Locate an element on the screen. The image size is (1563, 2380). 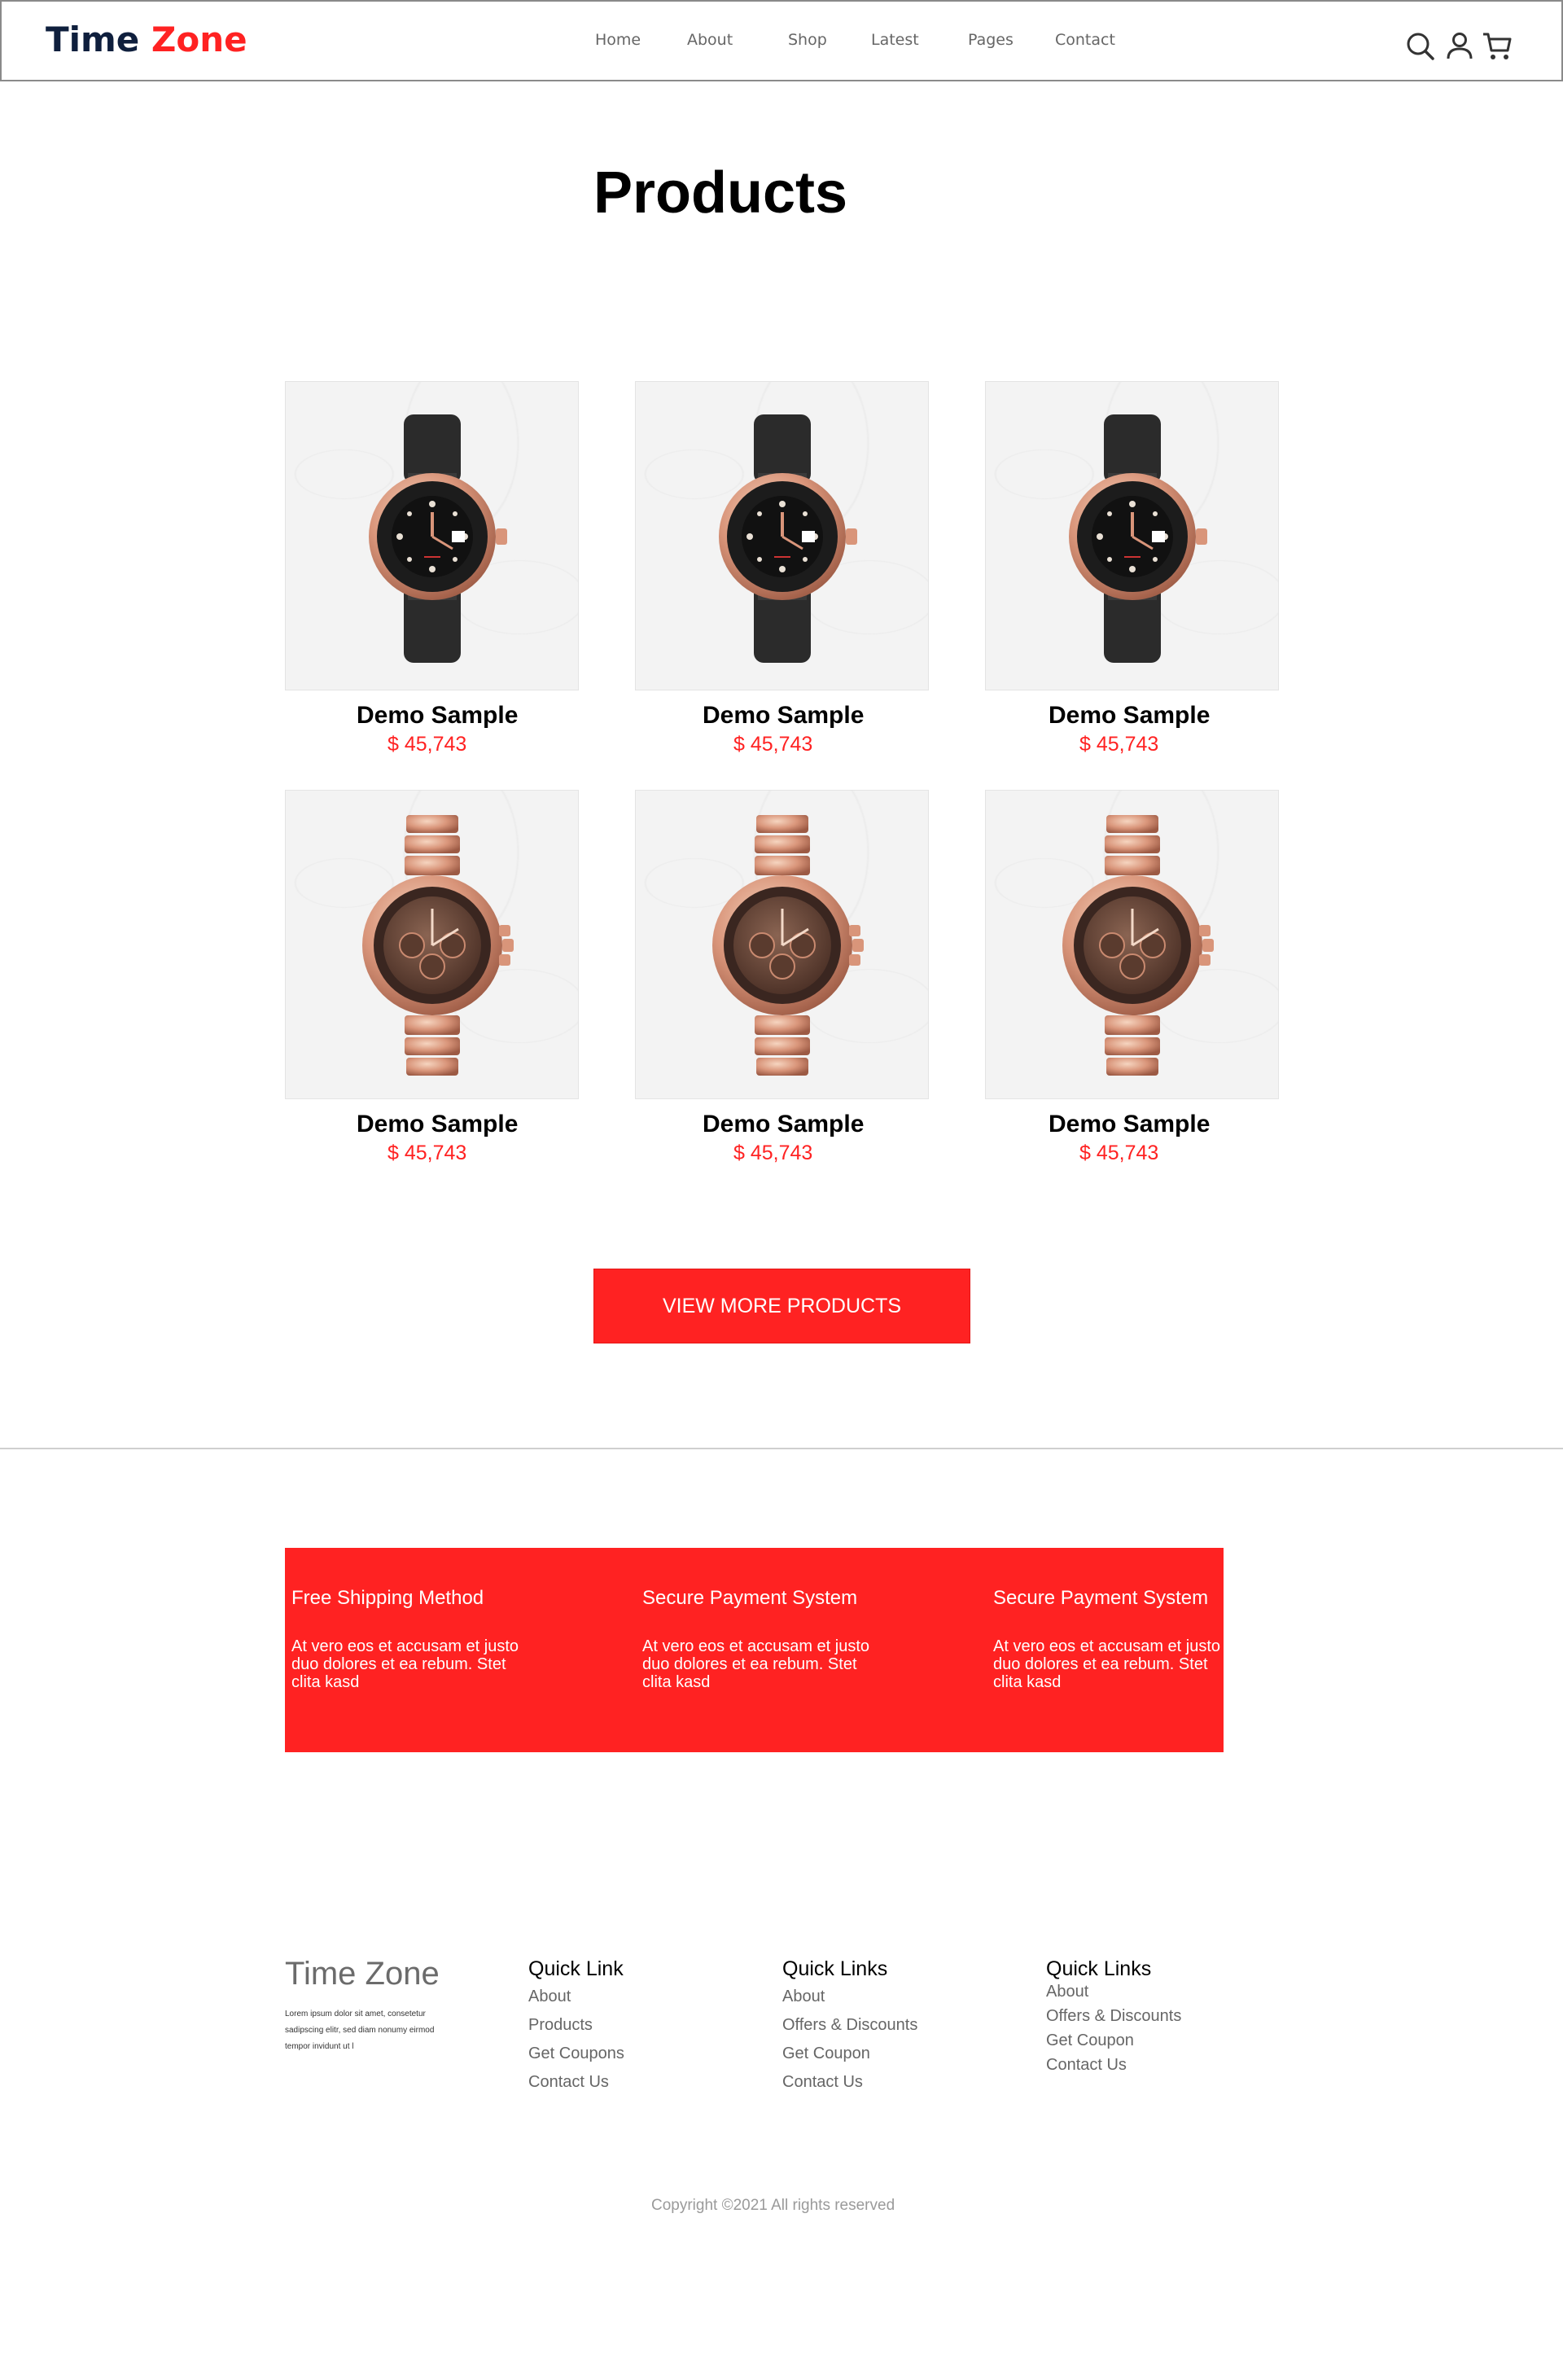
nav-about: About is located at coordinates (710, 40).